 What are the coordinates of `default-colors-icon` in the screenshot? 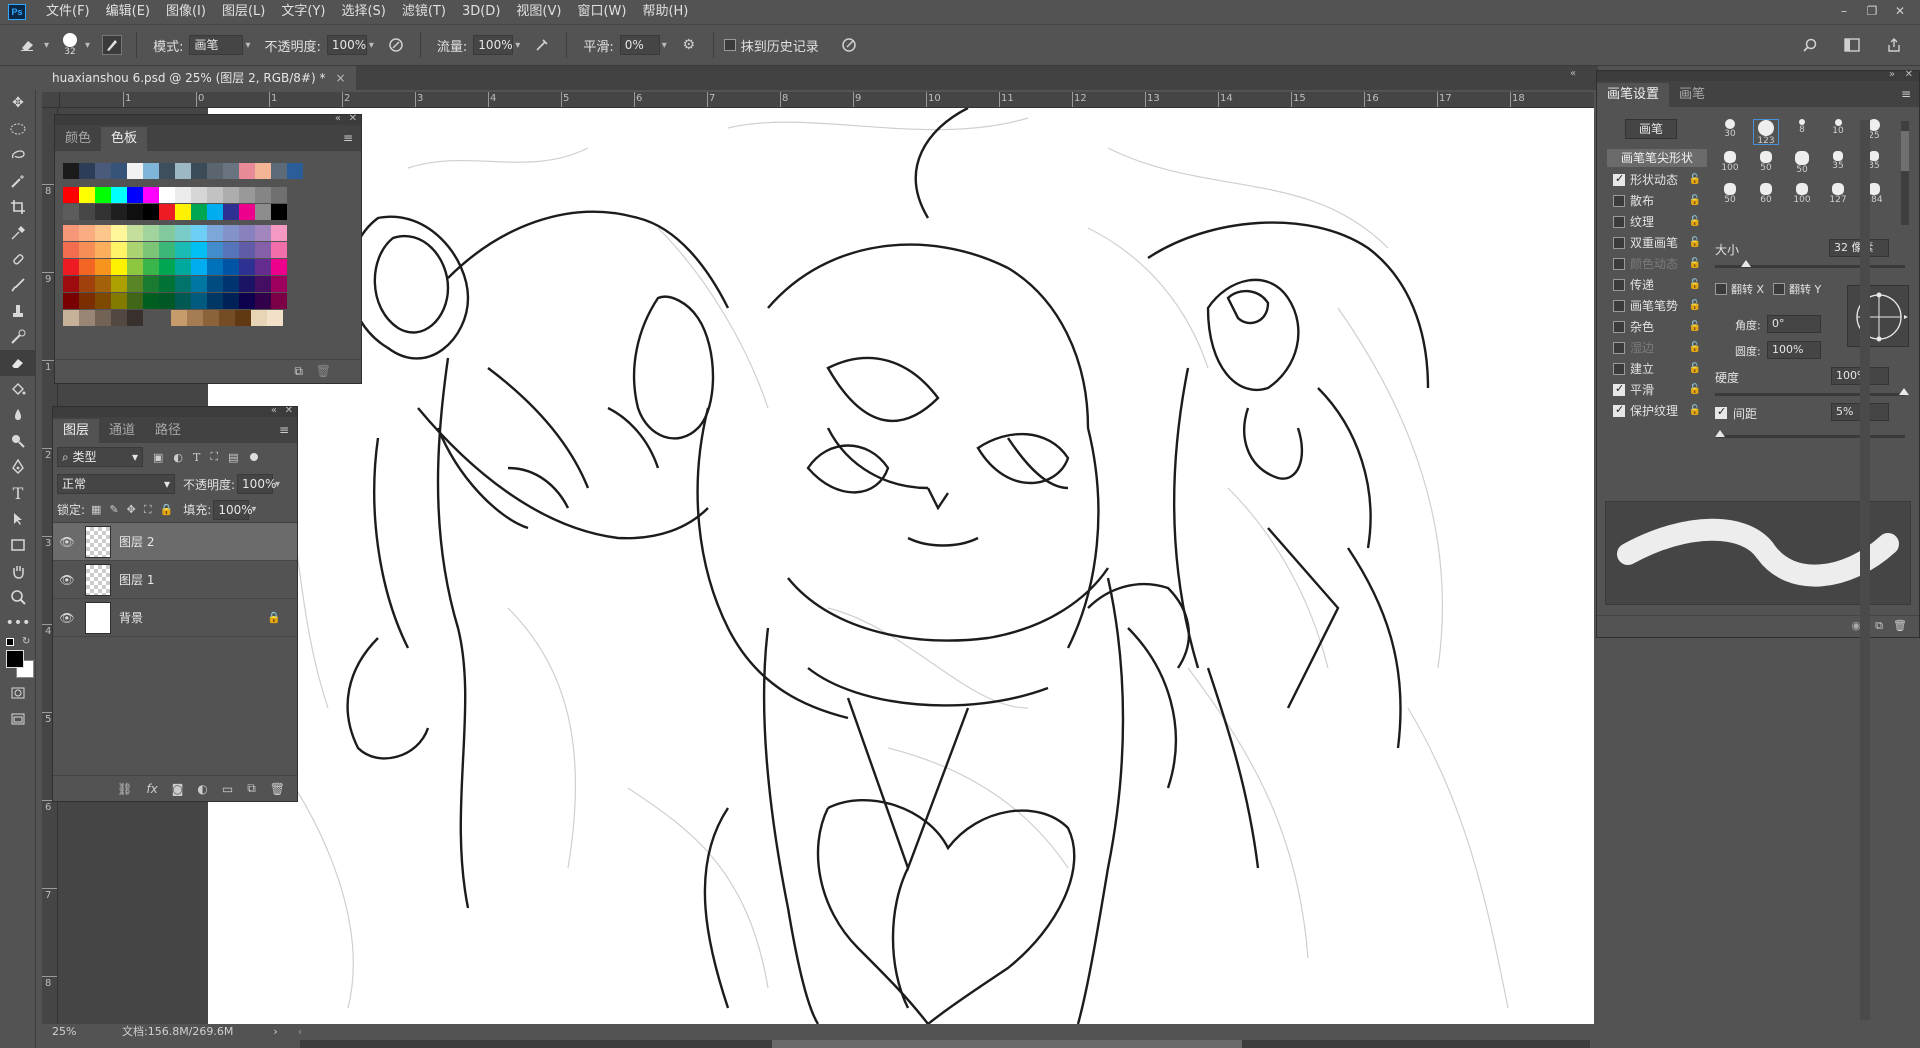 It's located at (10, 642).